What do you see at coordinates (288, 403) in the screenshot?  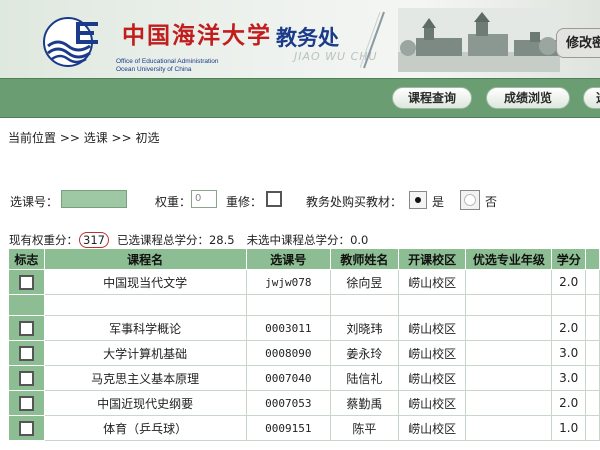 I see `course-id-cell: 0007053` at bounding box center [288, 403].